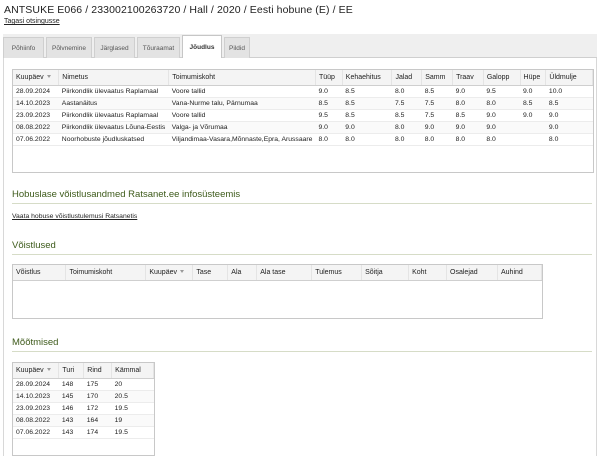 The height and width of the screenshot is (456, 600). I want to click on table-row: 07.06.2022 143 174 19.5, so click(83, 432).